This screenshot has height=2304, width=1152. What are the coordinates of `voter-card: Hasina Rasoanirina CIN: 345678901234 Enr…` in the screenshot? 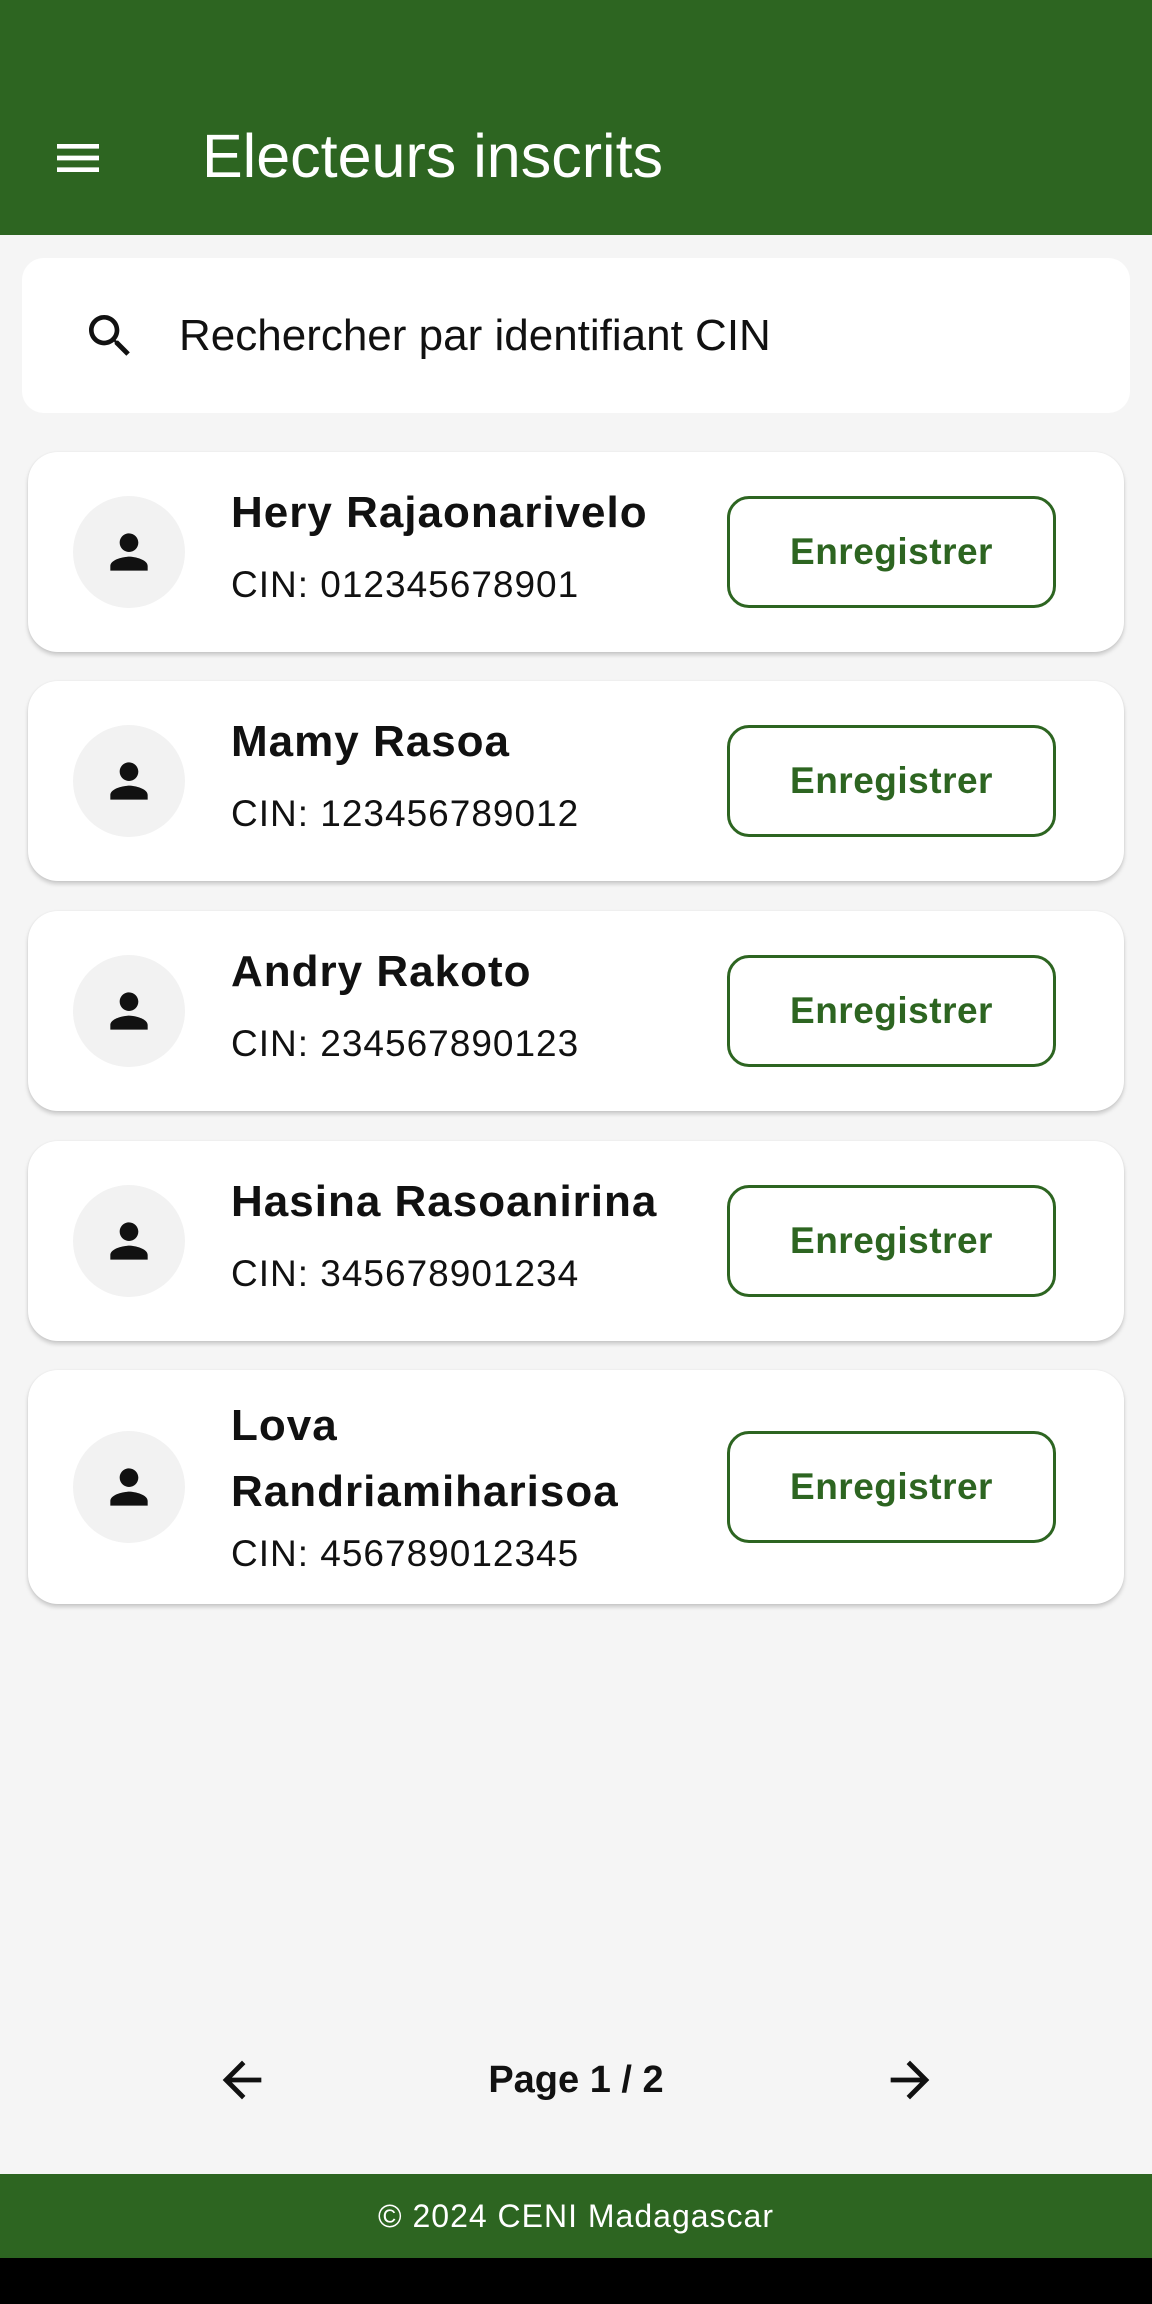 It's located at (576, 1241).